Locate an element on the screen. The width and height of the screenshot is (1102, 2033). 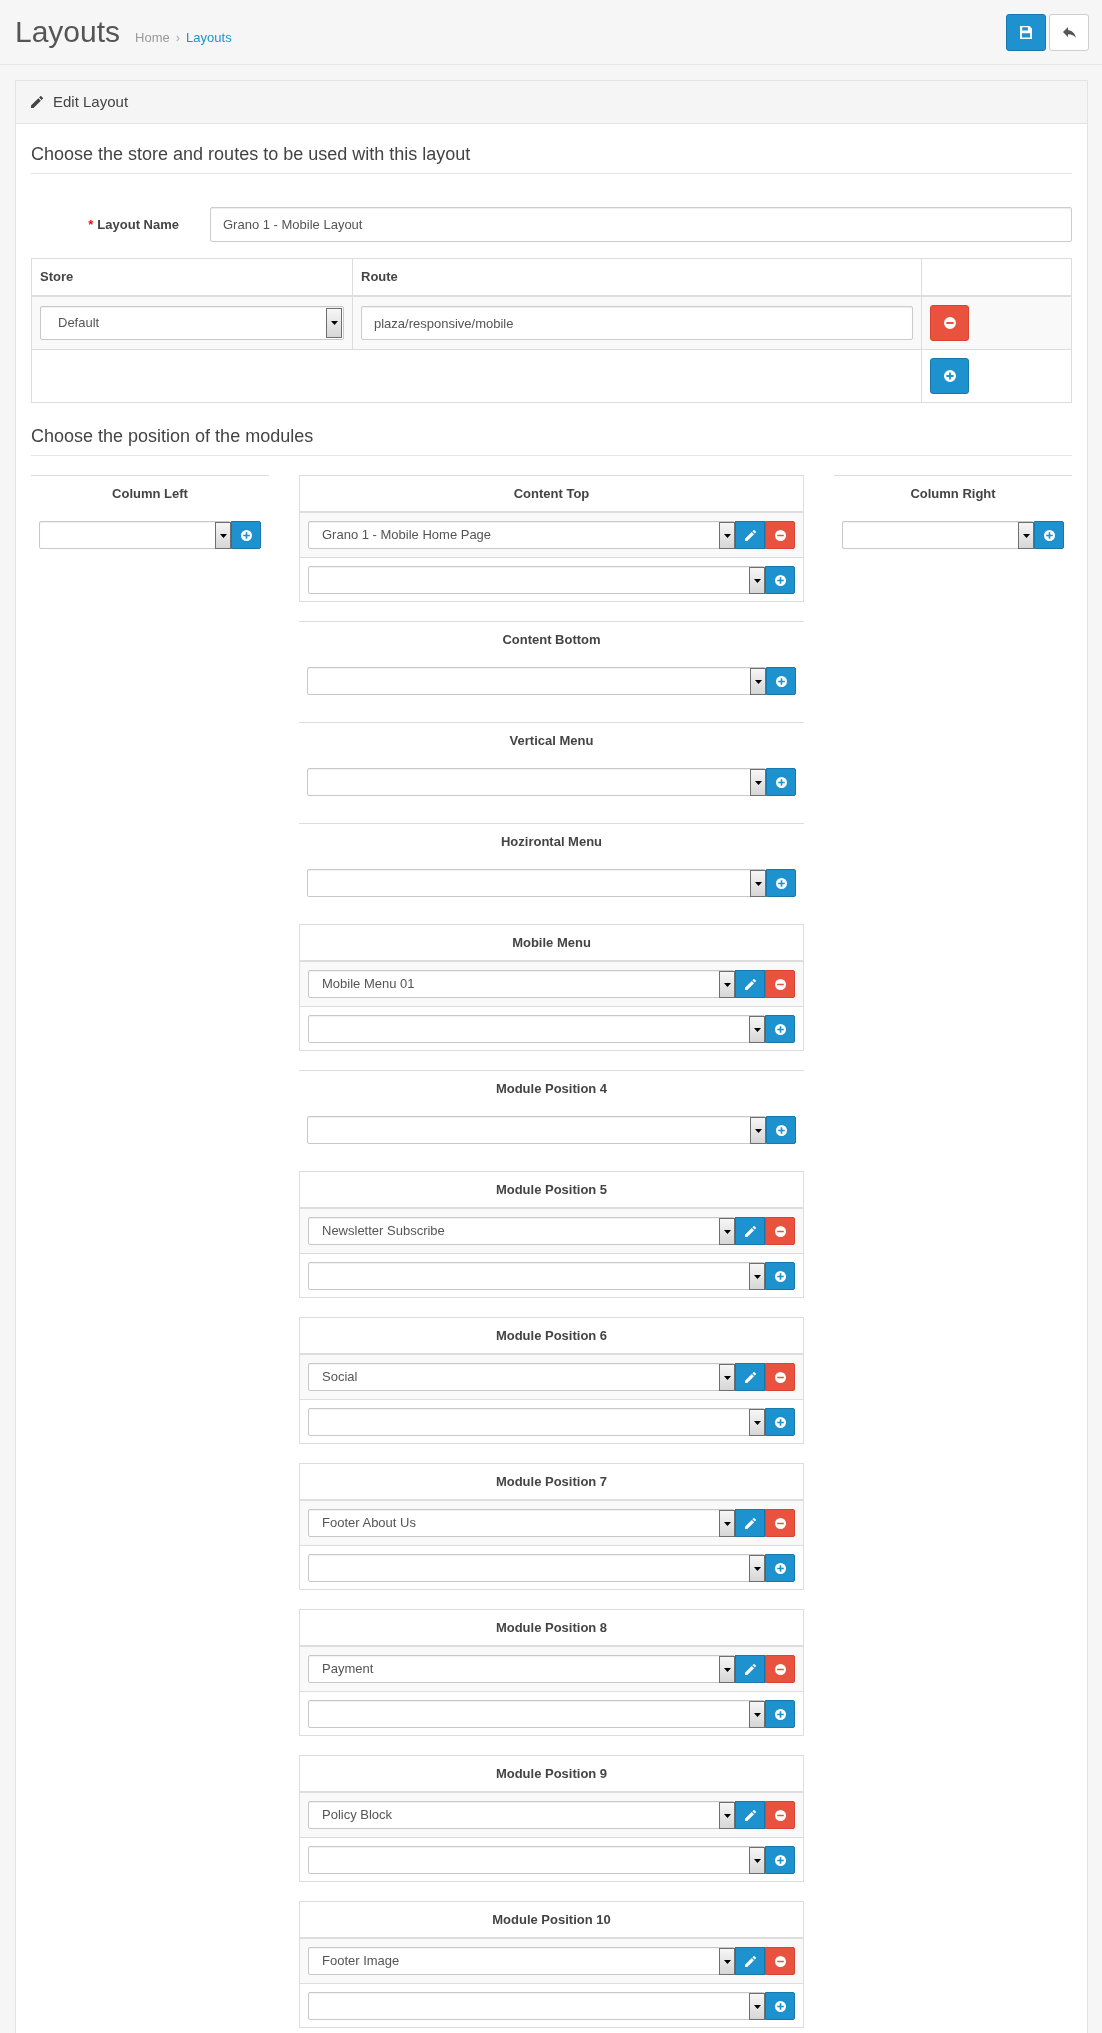
required-mark: * is located at coordinates (91, 224).